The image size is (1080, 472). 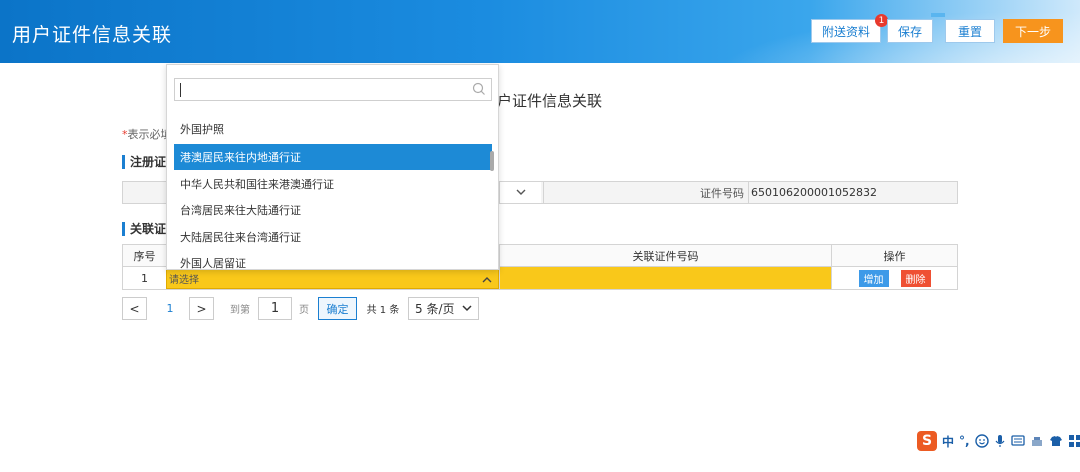 I want to click on prev-page-button: <, so click(x=134, y=308).